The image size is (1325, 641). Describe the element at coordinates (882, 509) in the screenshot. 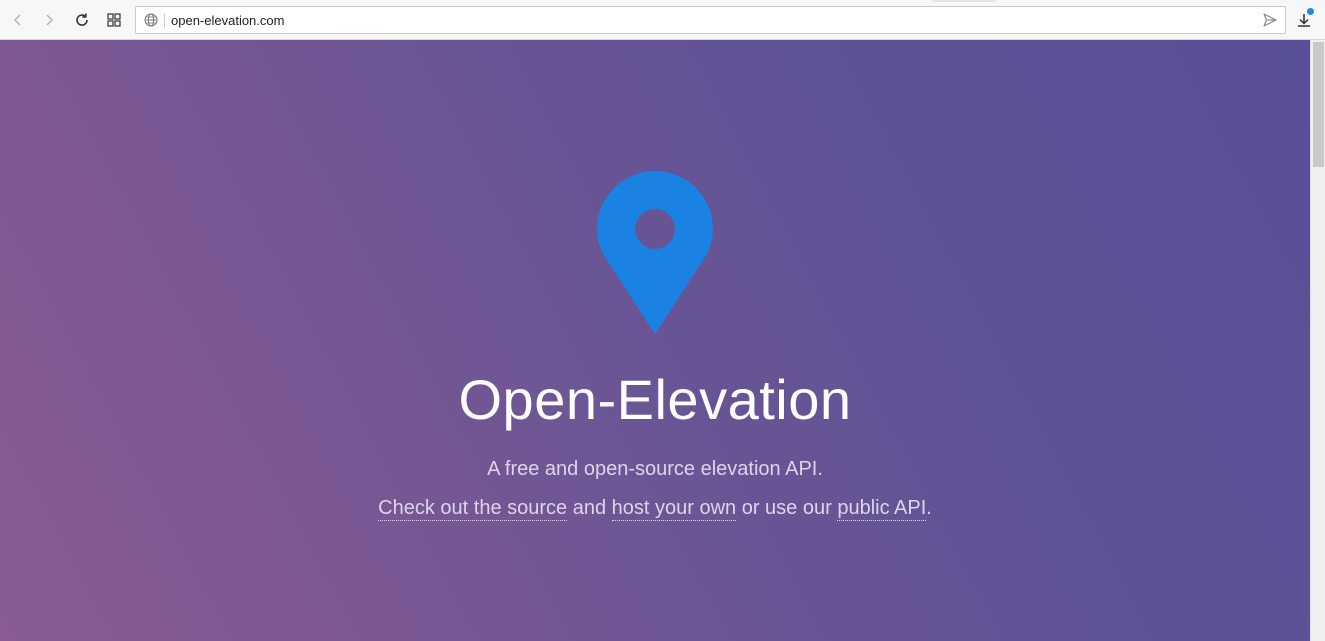

I see `public-api-link: public API` at that location.